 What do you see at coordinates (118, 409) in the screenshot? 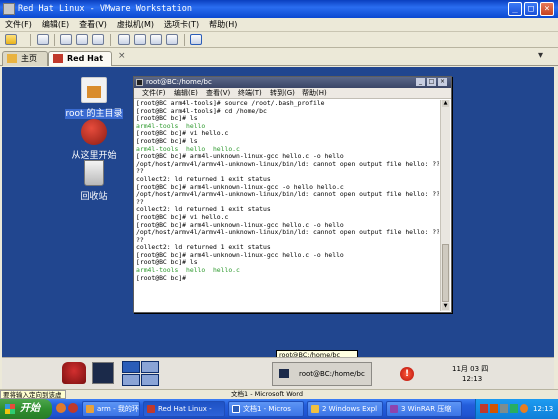
I see `task-label: arm - 我的环境` at bounding box center [118, 409].